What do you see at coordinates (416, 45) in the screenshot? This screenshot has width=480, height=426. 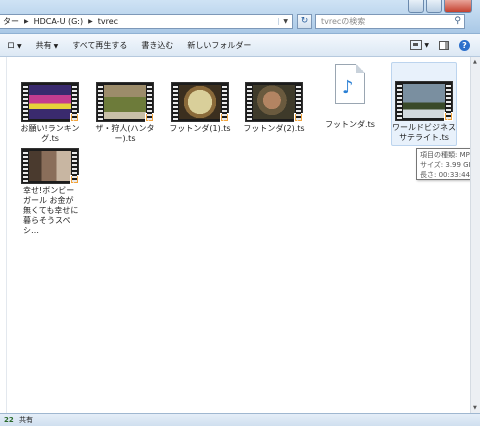 I see `view-icon` at bounding box center [416, 45].